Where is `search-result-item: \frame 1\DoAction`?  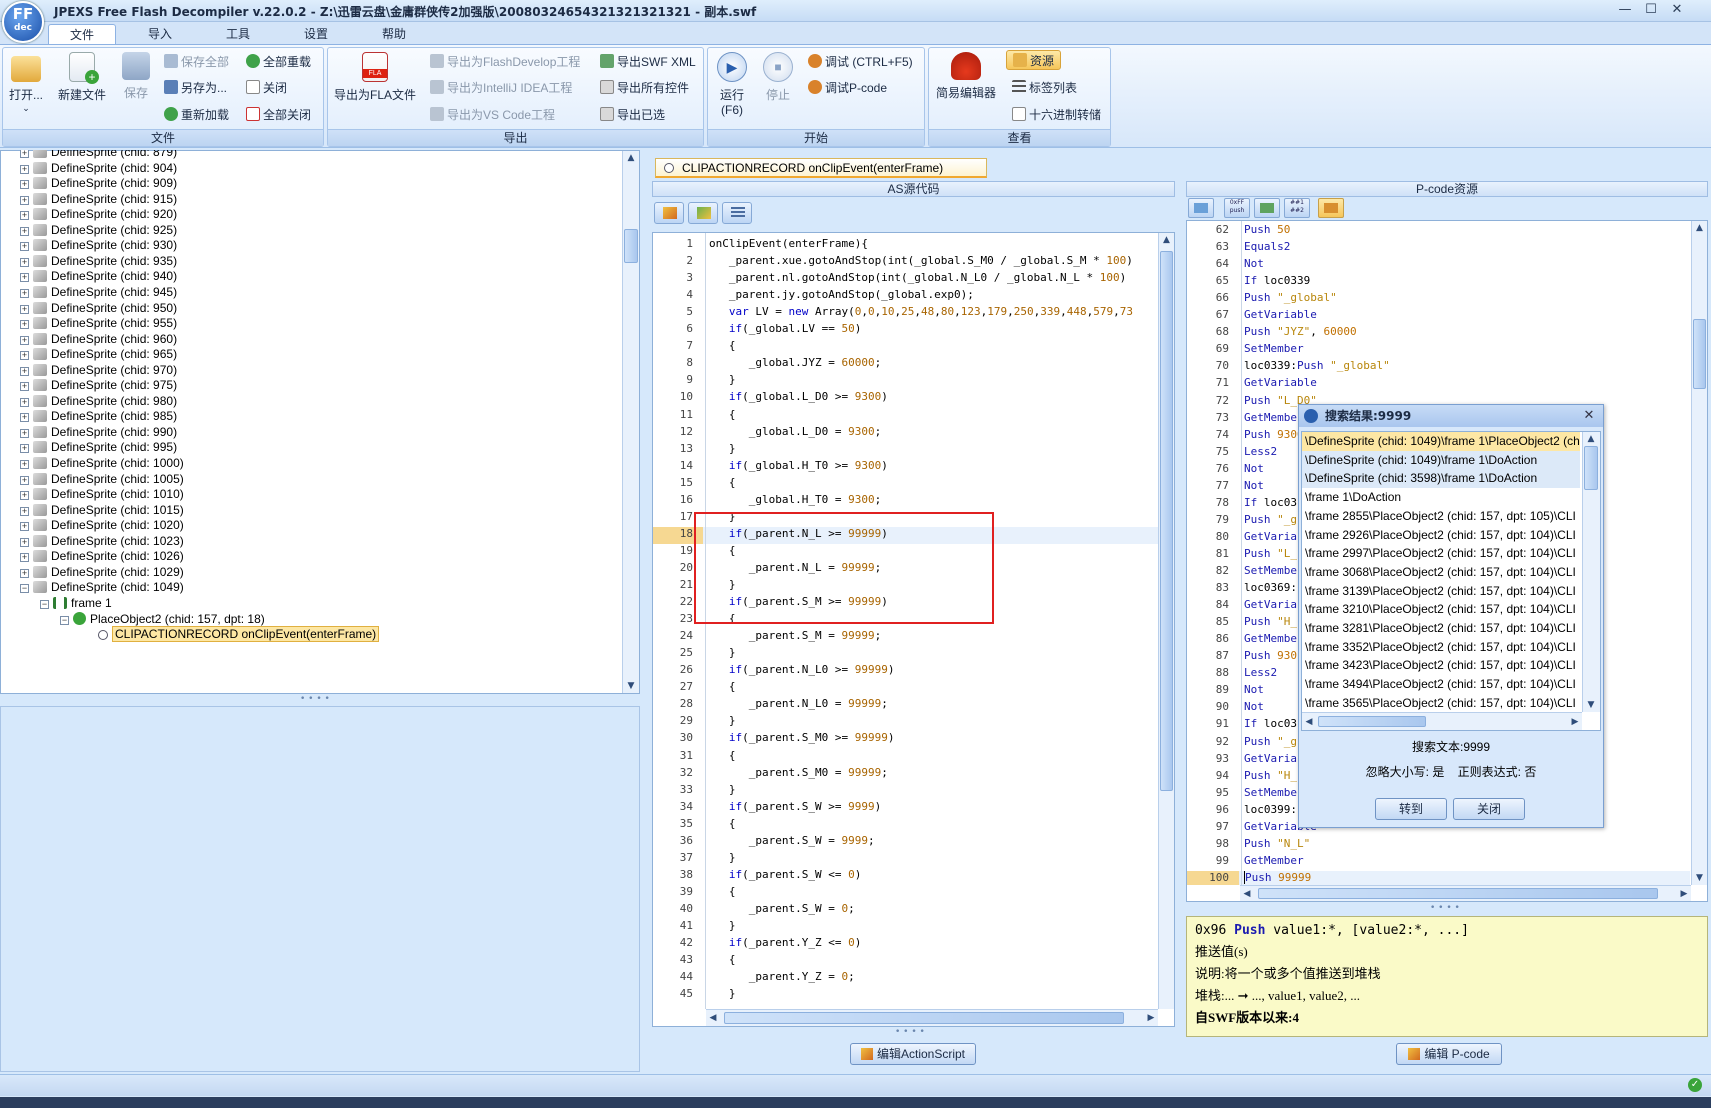
search-result-item: \frame 1\DoAction is located at coordinates (1441, 497).